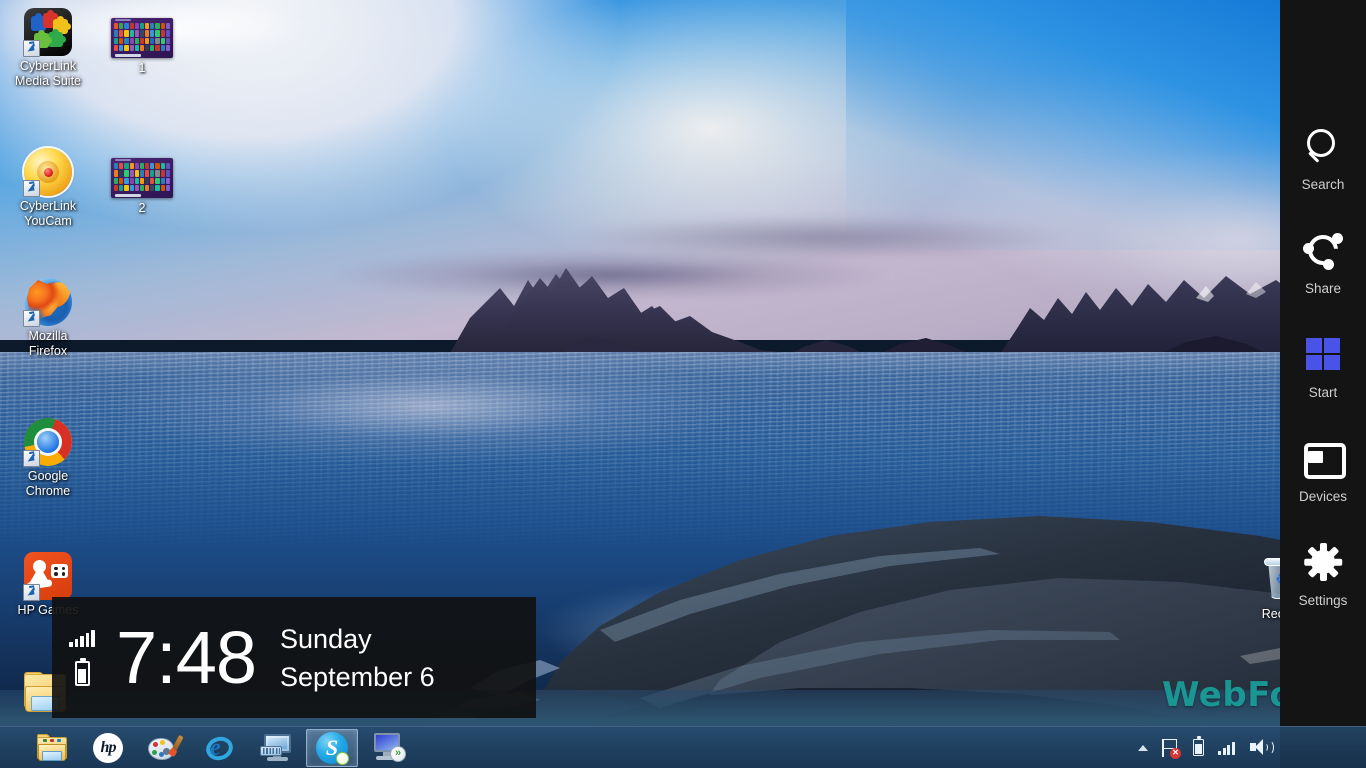 The image size is (1366, 768). I want to click on file-explorer-icon, so click(52, 747).